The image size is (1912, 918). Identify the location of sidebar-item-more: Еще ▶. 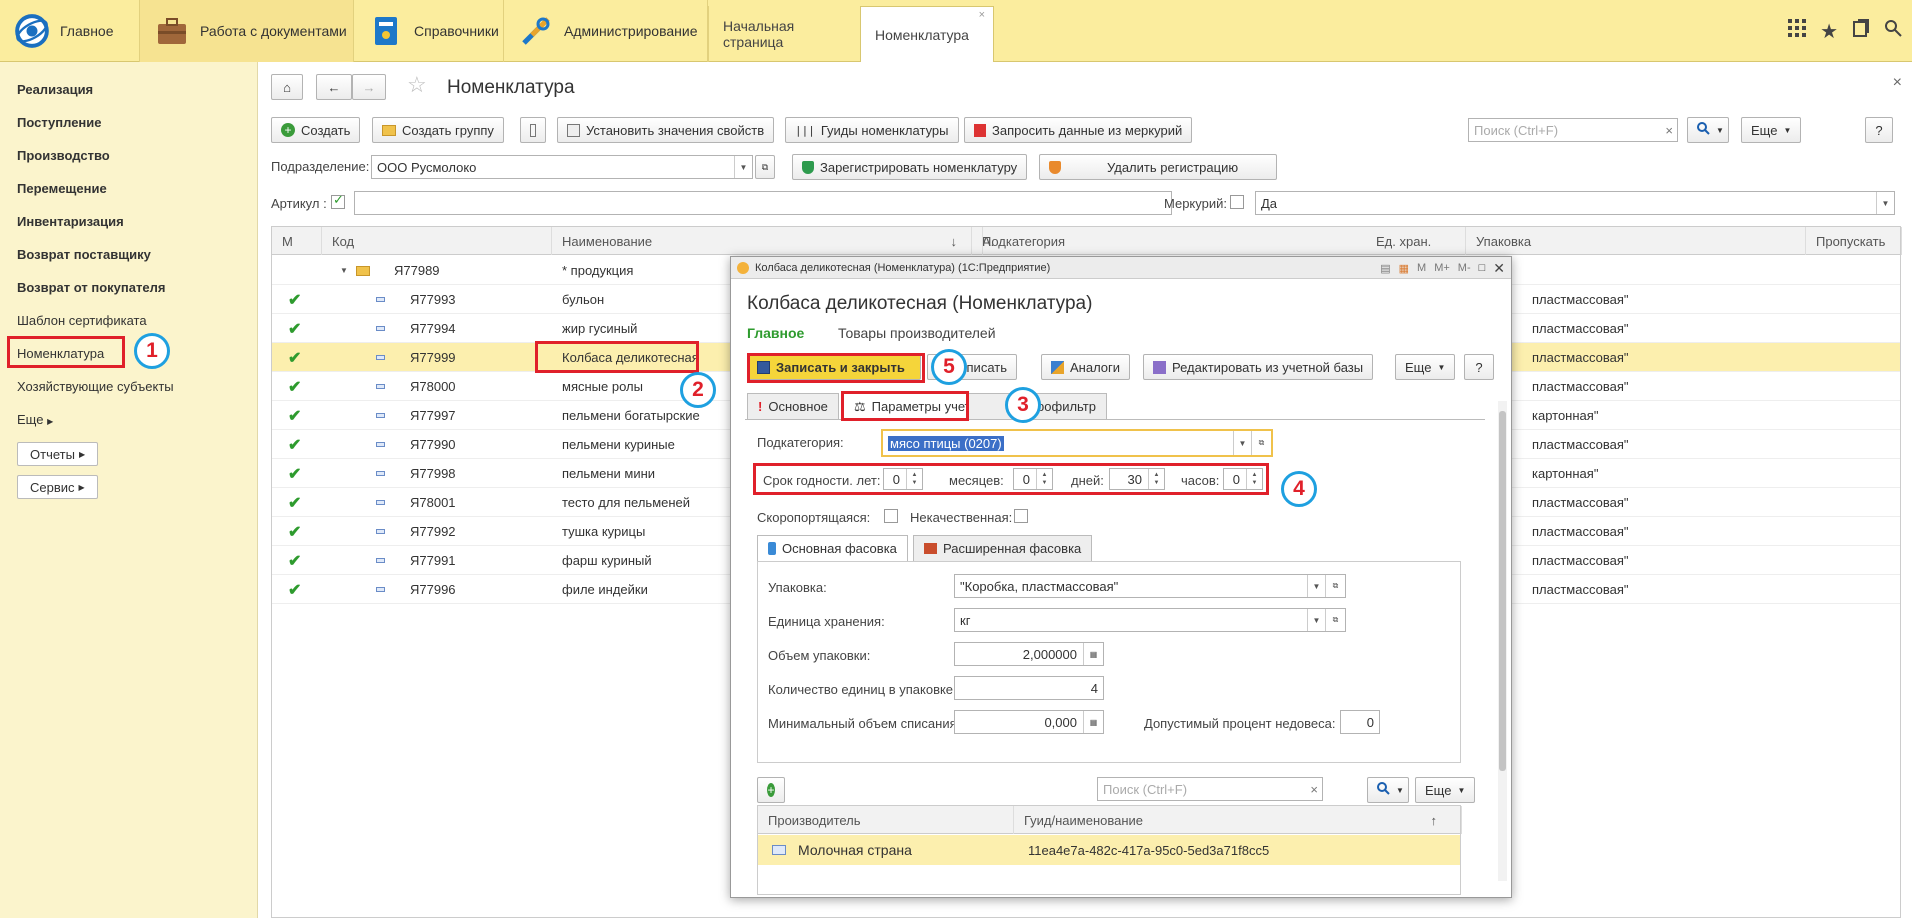
(35, 419).